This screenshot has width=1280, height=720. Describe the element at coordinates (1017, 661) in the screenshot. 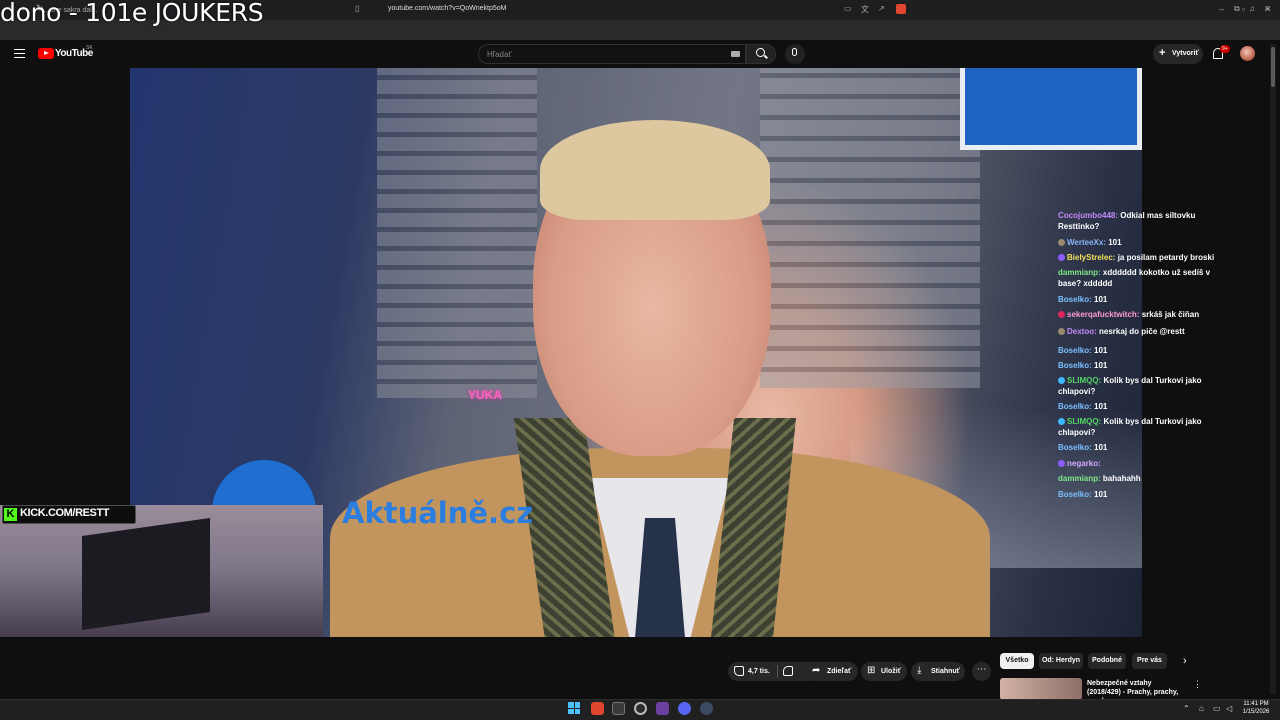

I see `chip-filter: Všetko` at that location.